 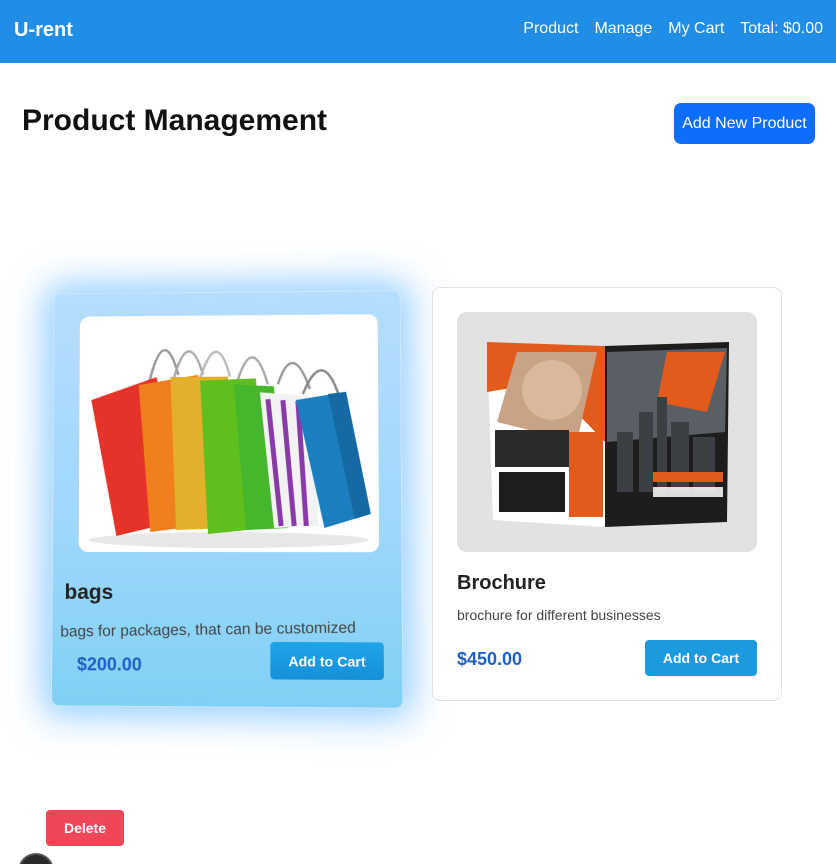 I want to click on nav-item-total: Total: $0.00, so click(x=781, y=29).